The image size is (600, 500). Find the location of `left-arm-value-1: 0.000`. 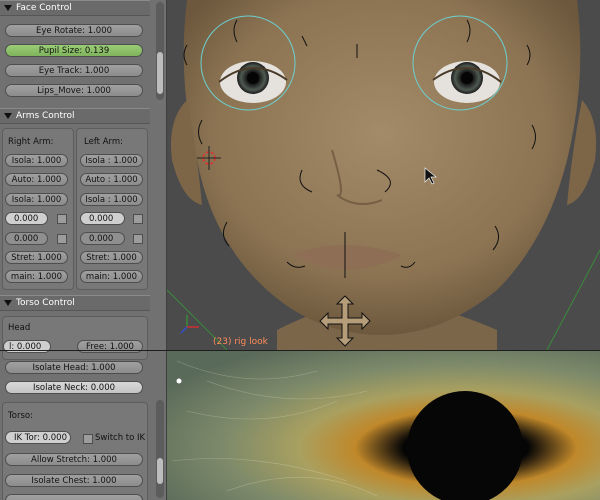

left-arm-value-1: 0.000 is located at coordinates (102, 218).